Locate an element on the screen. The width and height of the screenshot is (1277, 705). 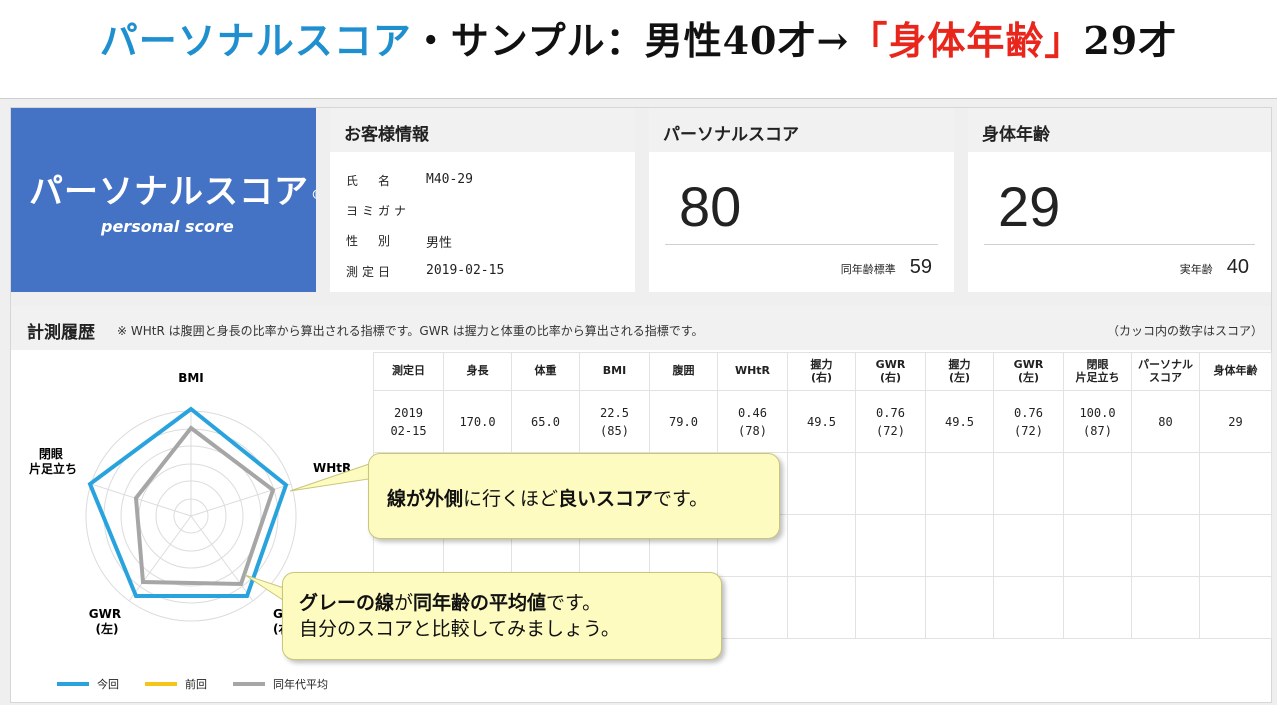
callout1-text: に行くほど is located at coordinates (511, 499).